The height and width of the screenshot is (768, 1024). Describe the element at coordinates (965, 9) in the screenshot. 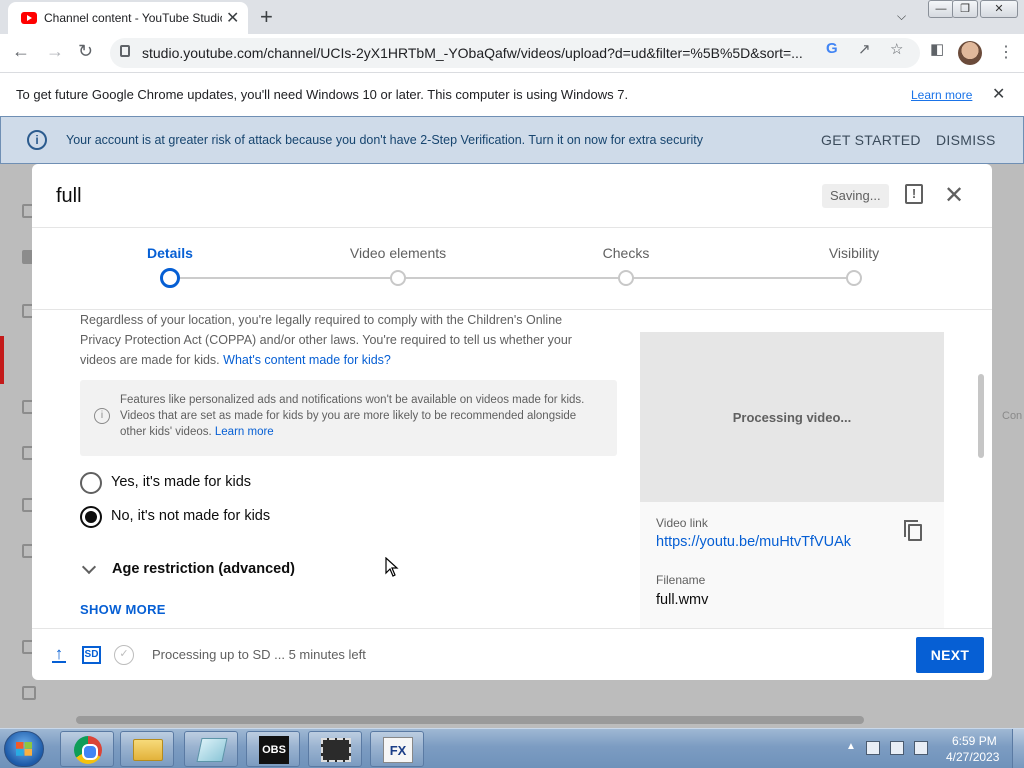

I see `restore-button: ❐` at that location.